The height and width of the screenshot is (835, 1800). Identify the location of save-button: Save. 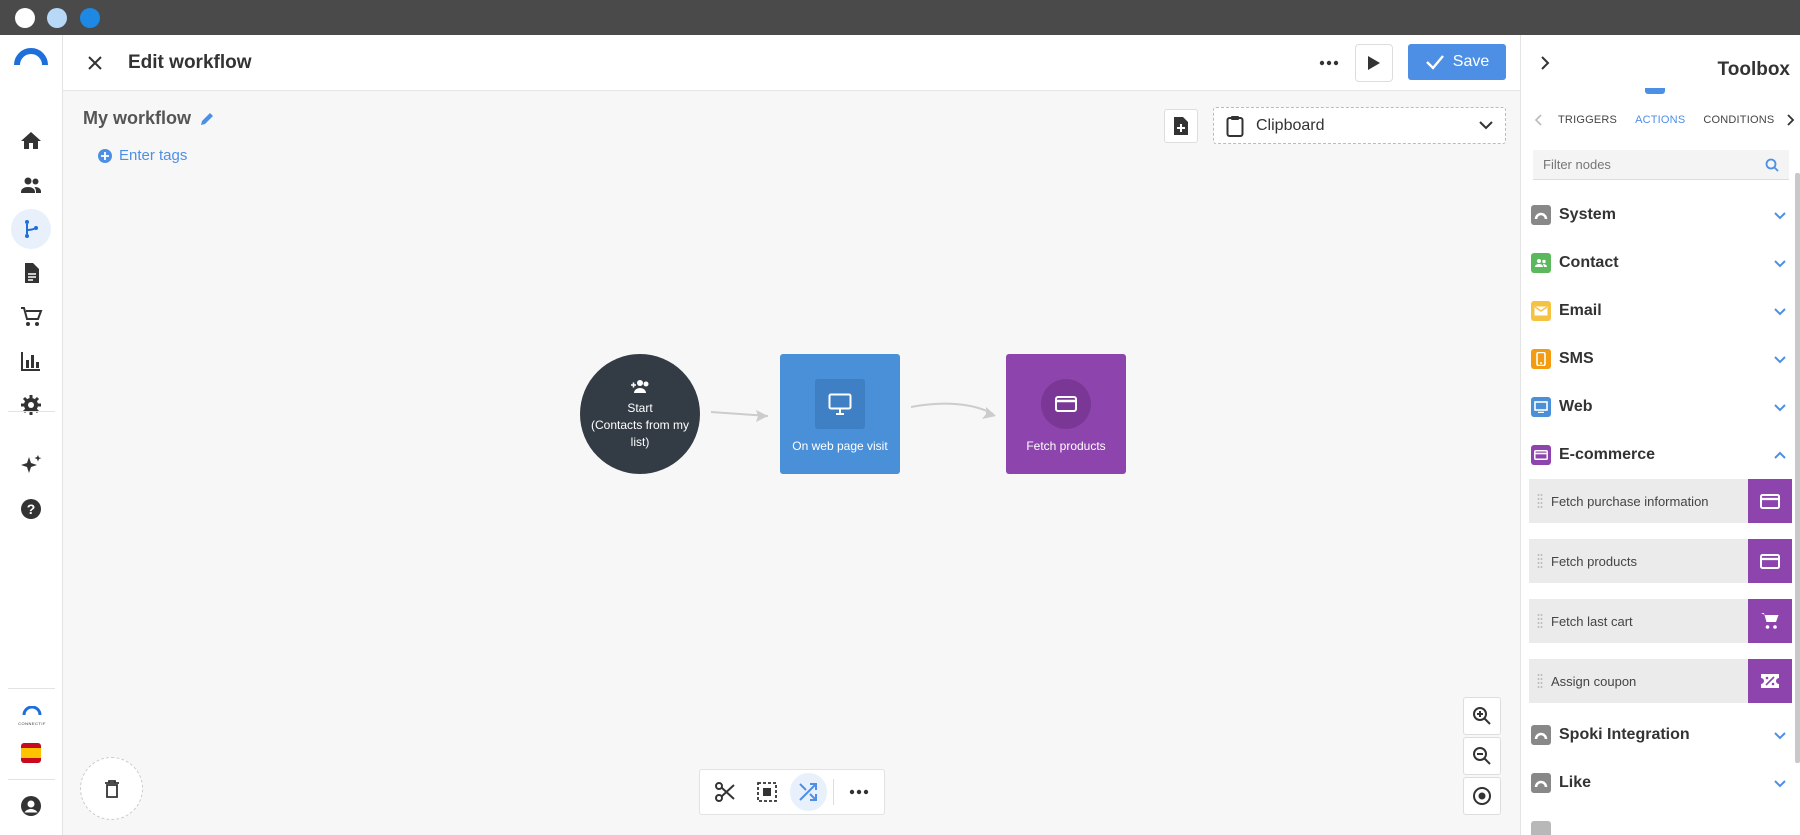
(1457, 62).